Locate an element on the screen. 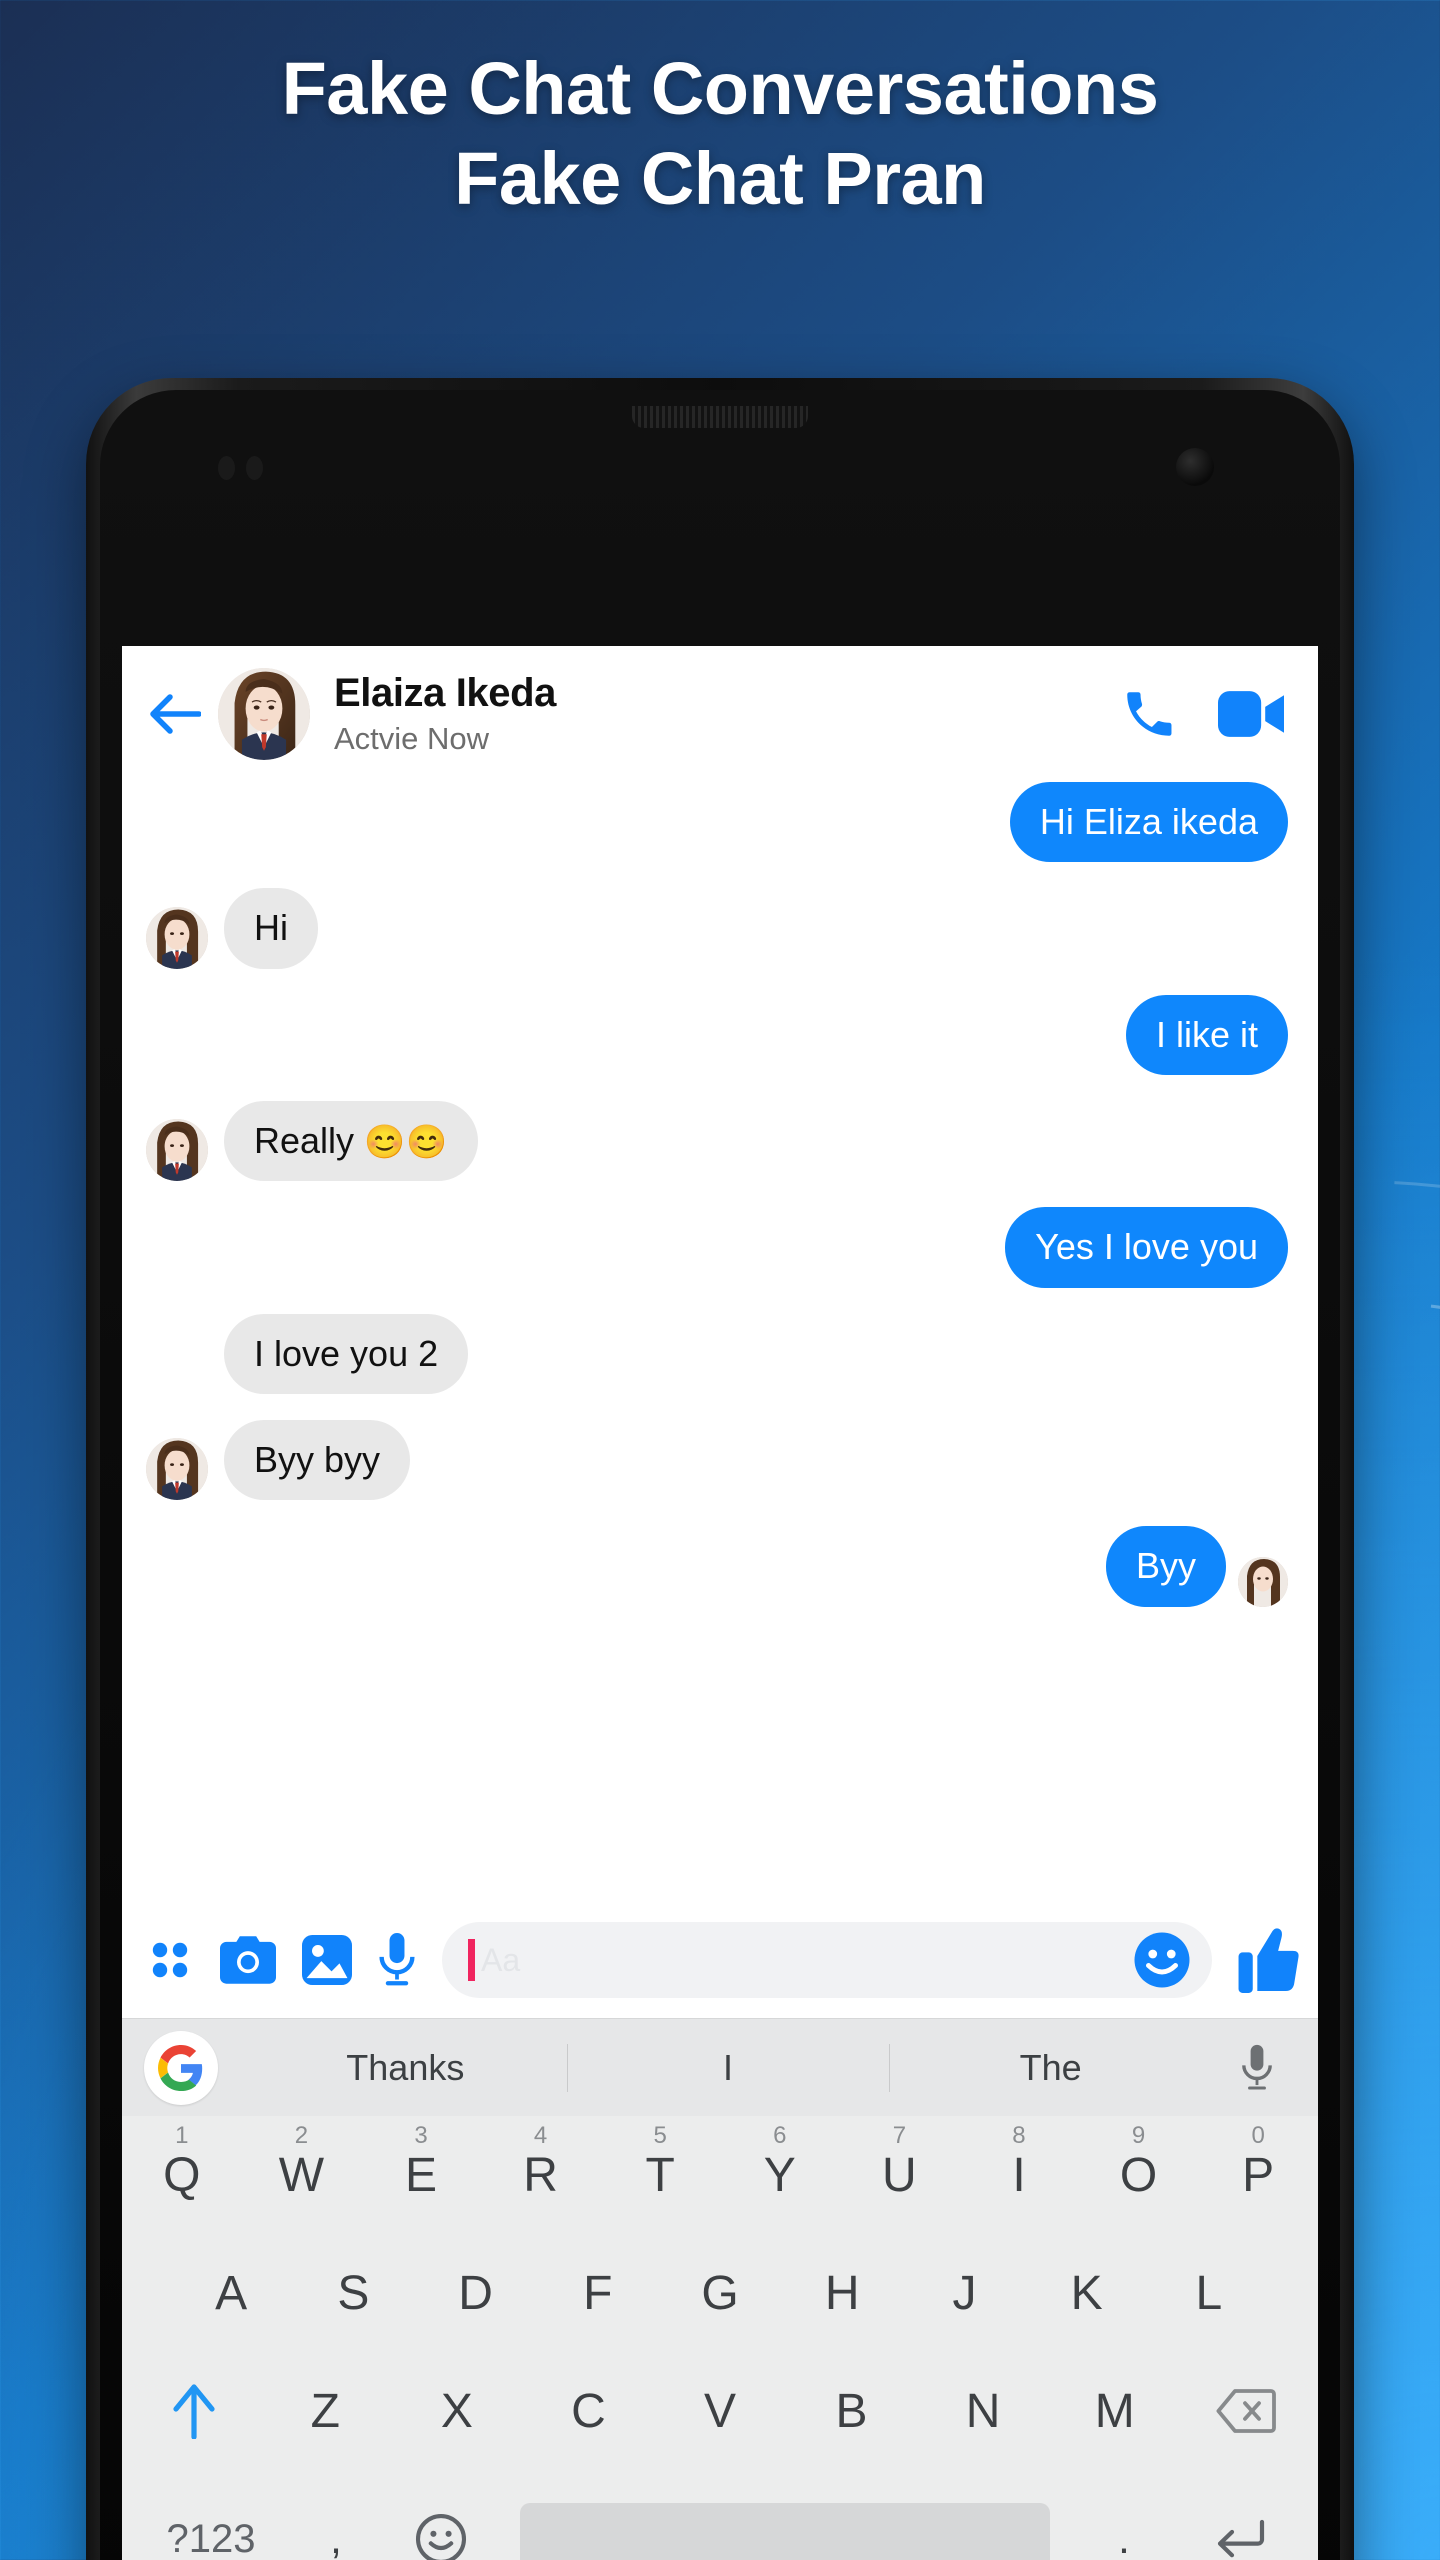  message-bubble-outgoing: Hi Eliza ikeda is located at coordinates (1148, 822).